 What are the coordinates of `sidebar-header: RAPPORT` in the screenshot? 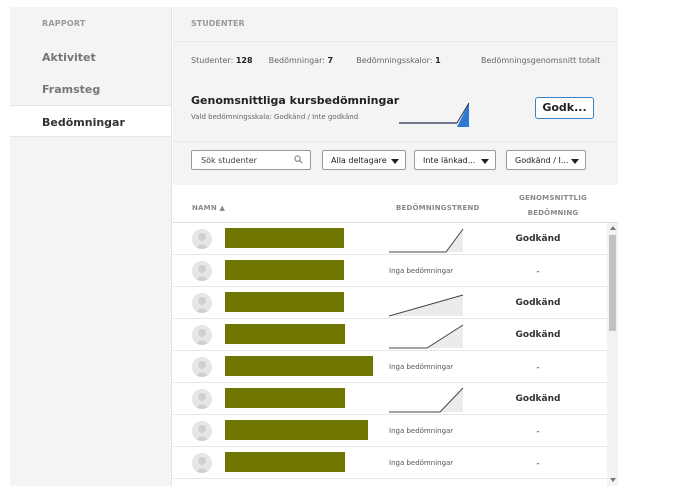 It's located at (64, 23).